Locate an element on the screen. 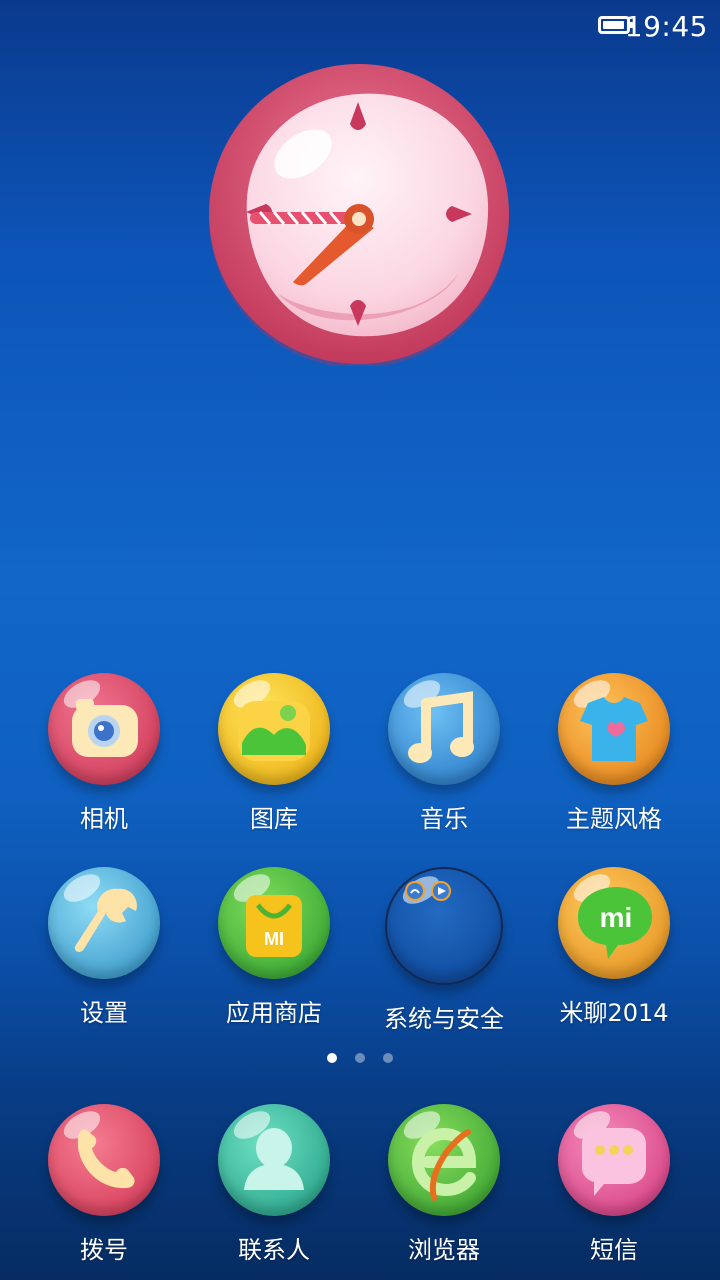 The width and height of the screenshot is (720, 1280). status-bar: 19:45 is located at coordinates (360, 26).